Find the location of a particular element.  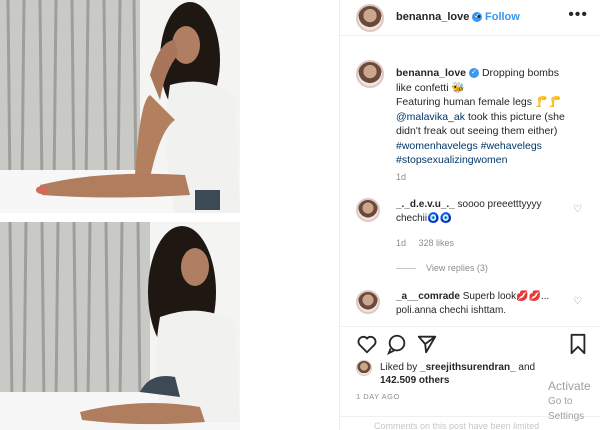

comment-bubble-icon is located at coordinates (397, 344).